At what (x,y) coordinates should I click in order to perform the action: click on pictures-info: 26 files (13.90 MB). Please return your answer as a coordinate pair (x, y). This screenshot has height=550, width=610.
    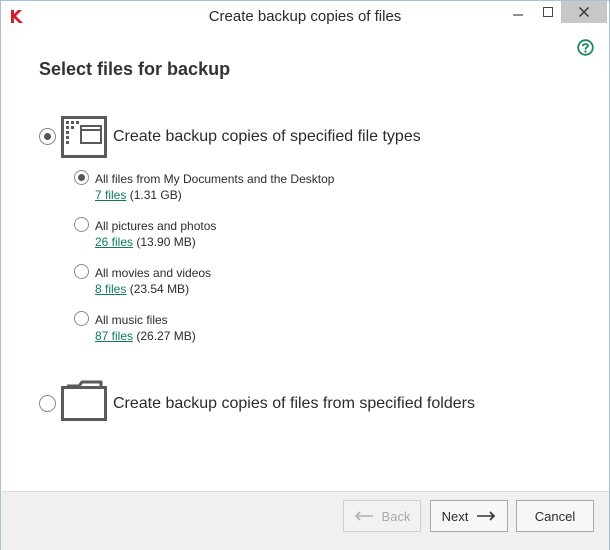
    Looking at the image, I should click on (145, 242).